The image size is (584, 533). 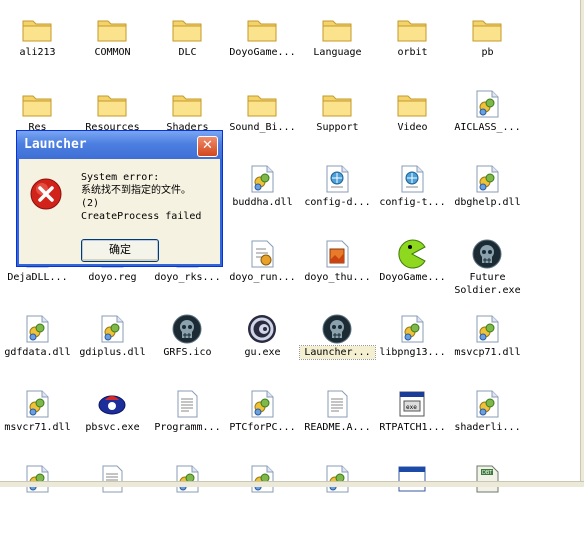 I want to click on window-right-edge, so click(x=582, y=243).